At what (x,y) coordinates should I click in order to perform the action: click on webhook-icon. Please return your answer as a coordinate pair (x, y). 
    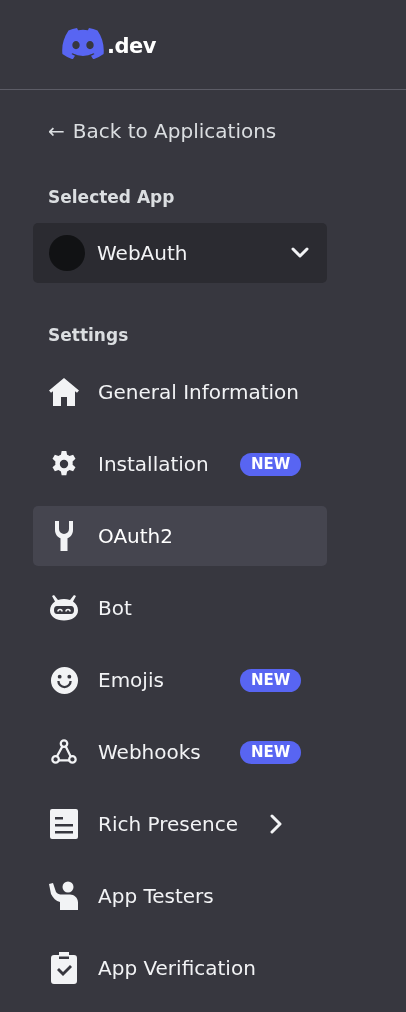
    Looking at the image, I should click on (64, 752).